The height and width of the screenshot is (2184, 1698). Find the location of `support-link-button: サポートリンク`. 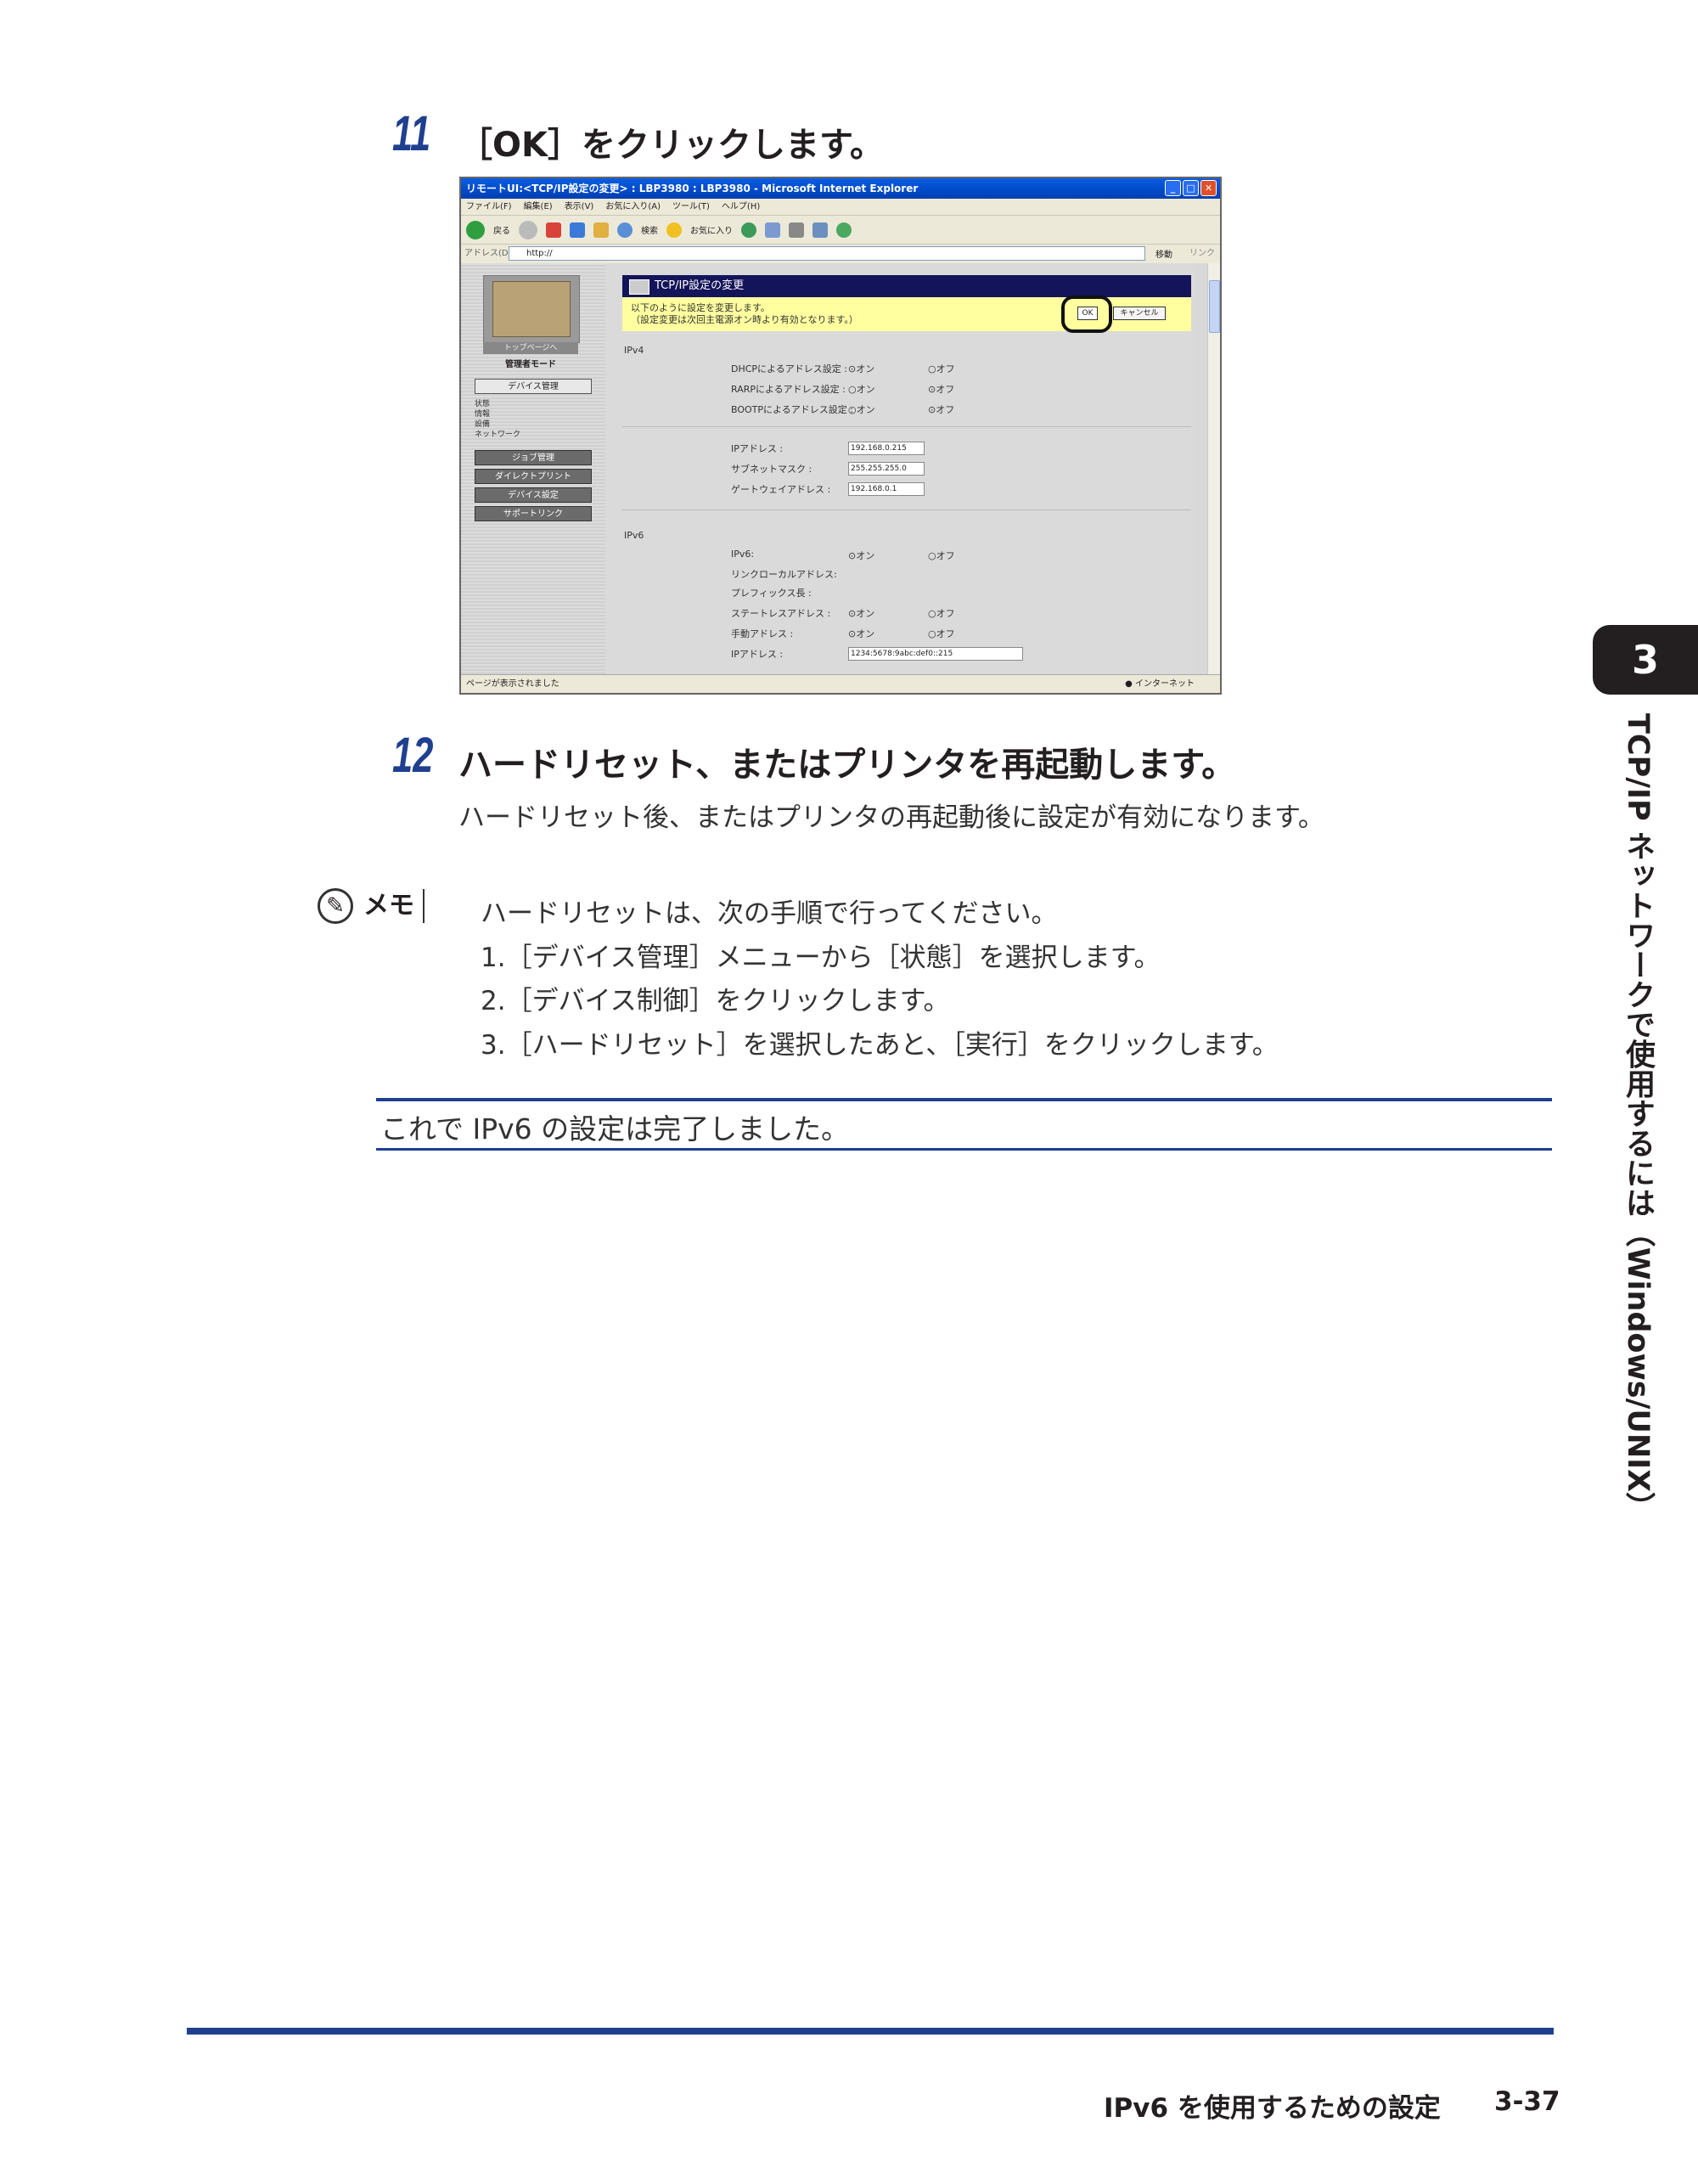

support-link-button: サポートリンク is located at coordinates (533, 513).